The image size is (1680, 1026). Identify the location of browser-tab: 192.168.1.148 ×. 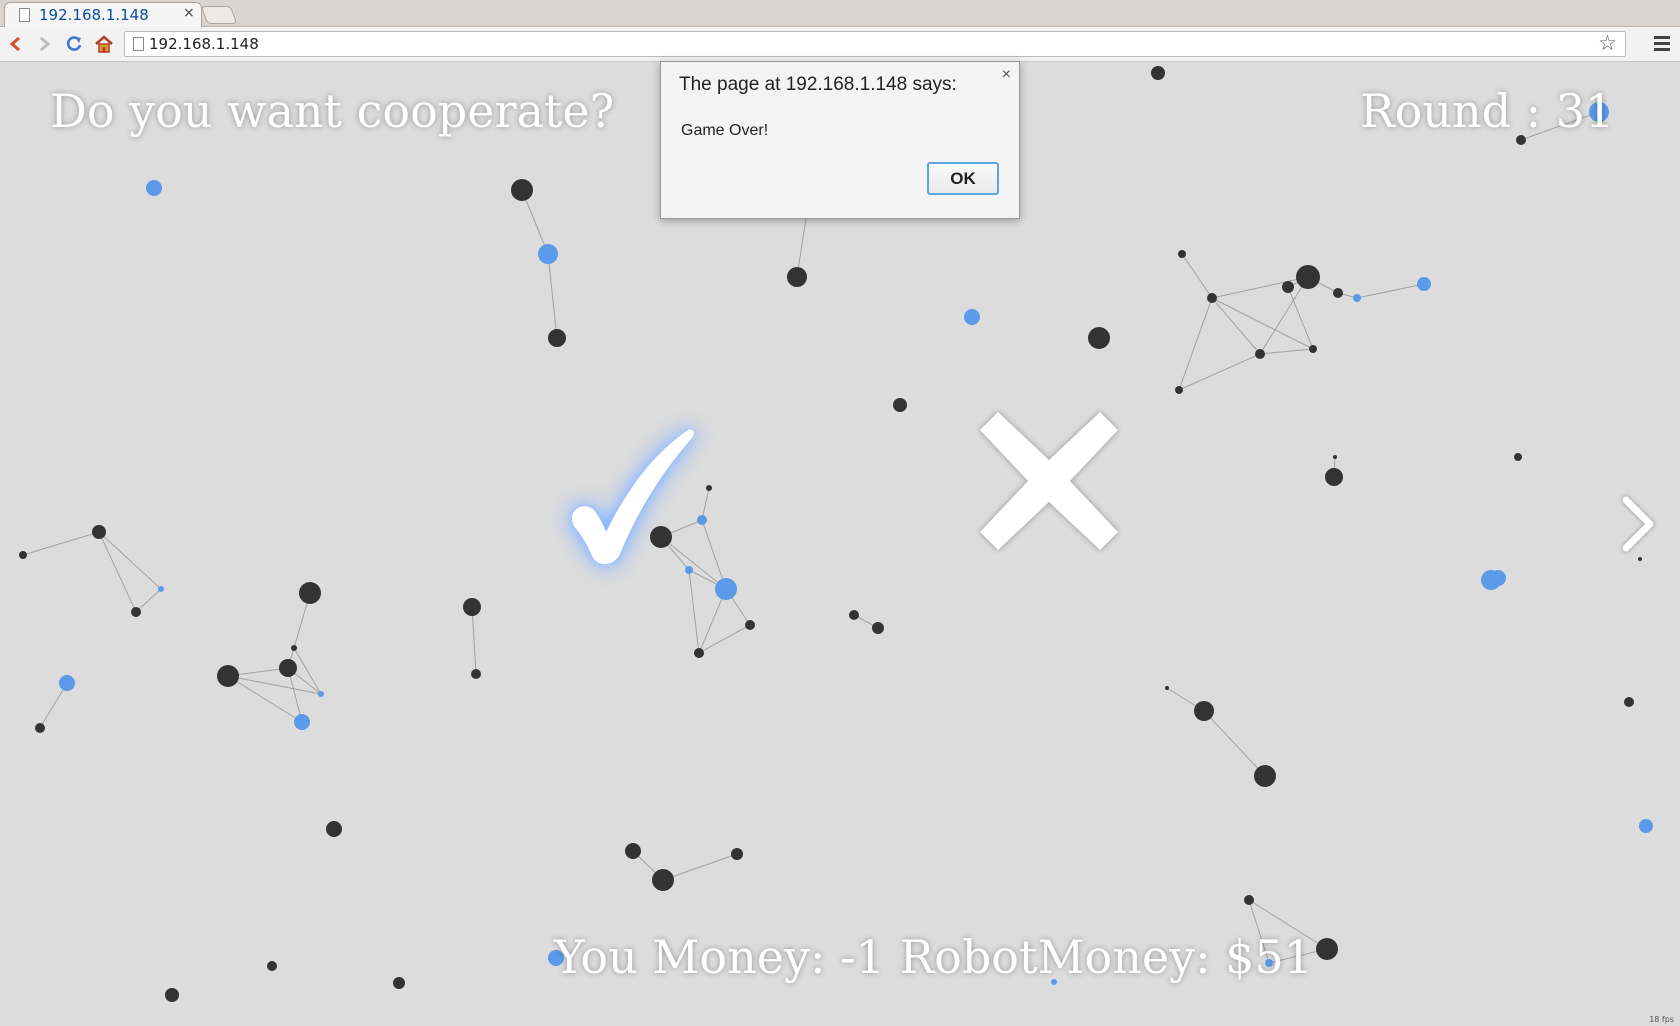
(103, 14).